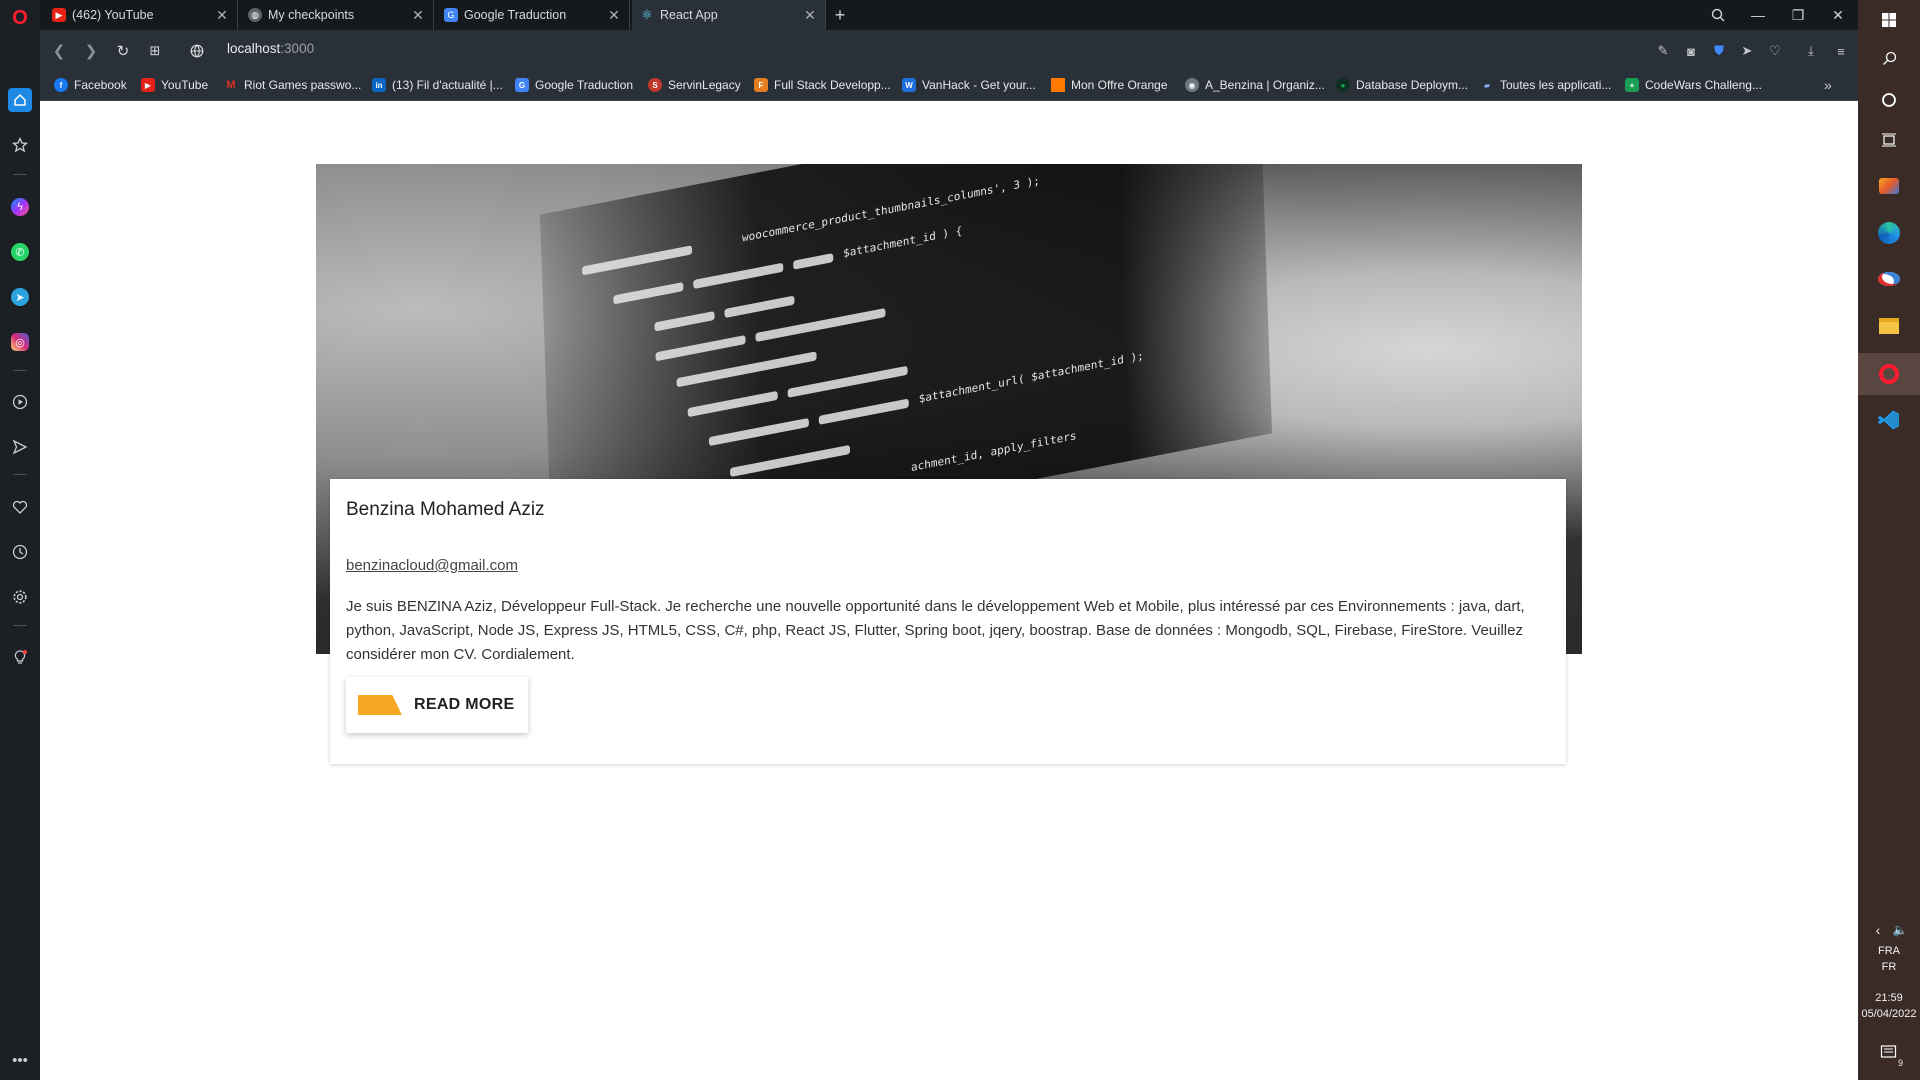 This screenshot has height=1080, width=1920. Describe the element at coordinates (1878, 930) in the screenshot. I see `tray-expand-icon: ‹` at that location.